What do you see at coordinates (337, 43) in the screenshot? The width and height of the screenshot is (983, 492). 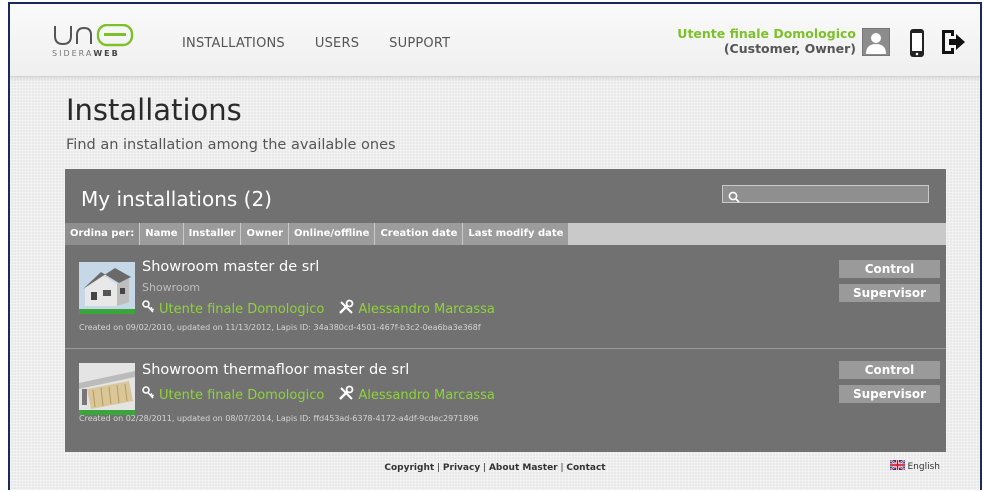 I see `nav-users: USERS` at bounding box center [337, 43].